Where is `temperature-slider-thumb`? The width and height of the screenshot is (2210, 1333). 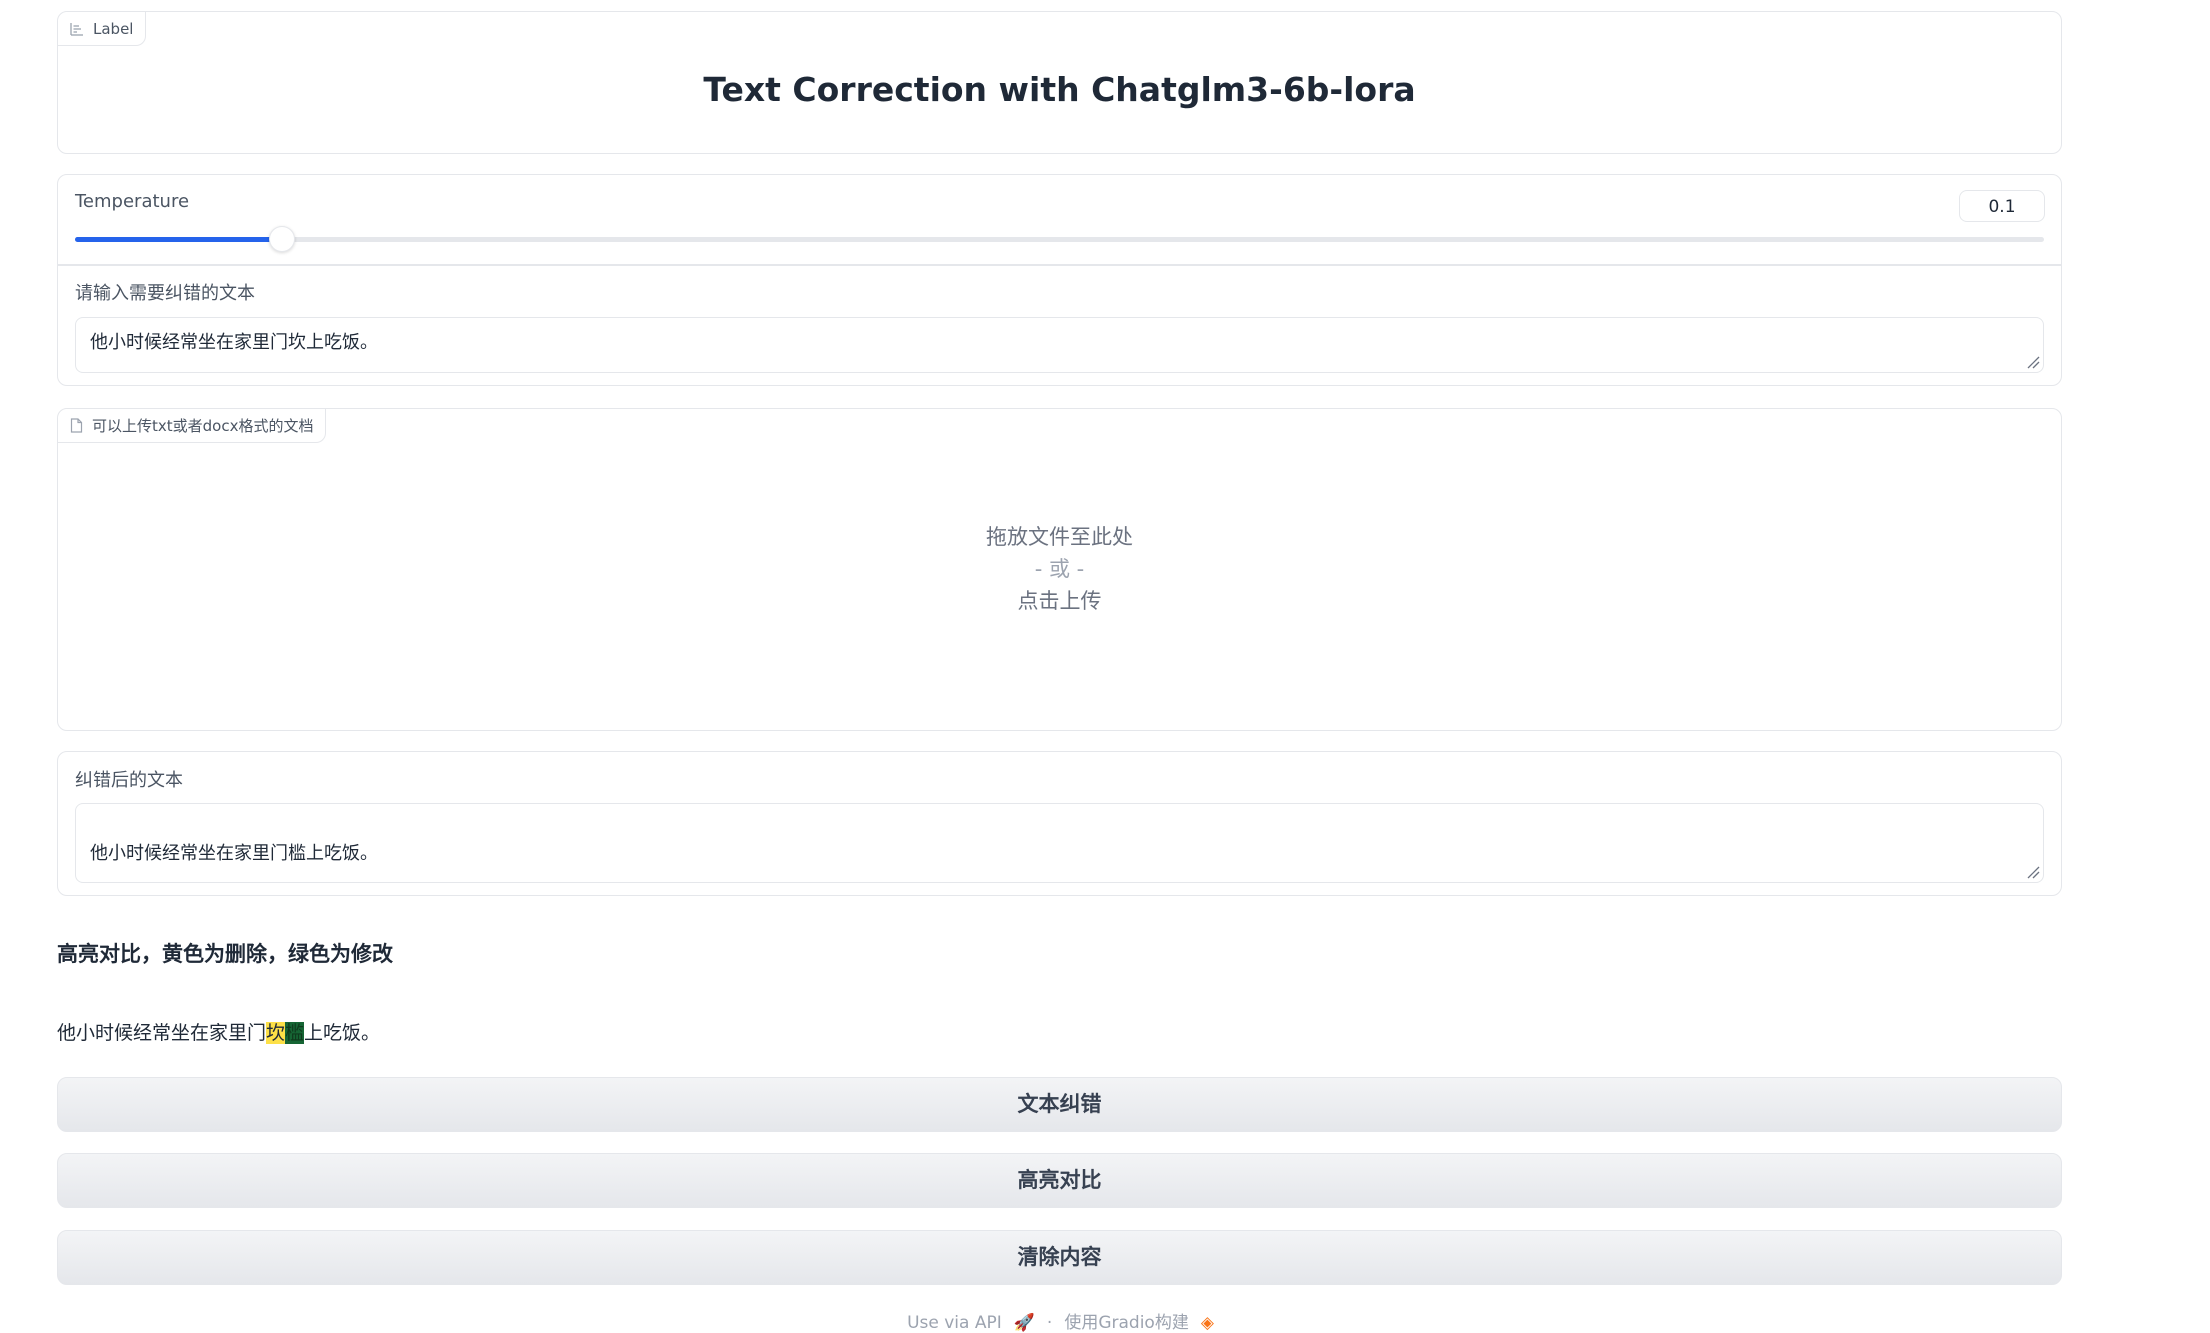
temperature-slider-thumb is located at coordinates (281, 239).